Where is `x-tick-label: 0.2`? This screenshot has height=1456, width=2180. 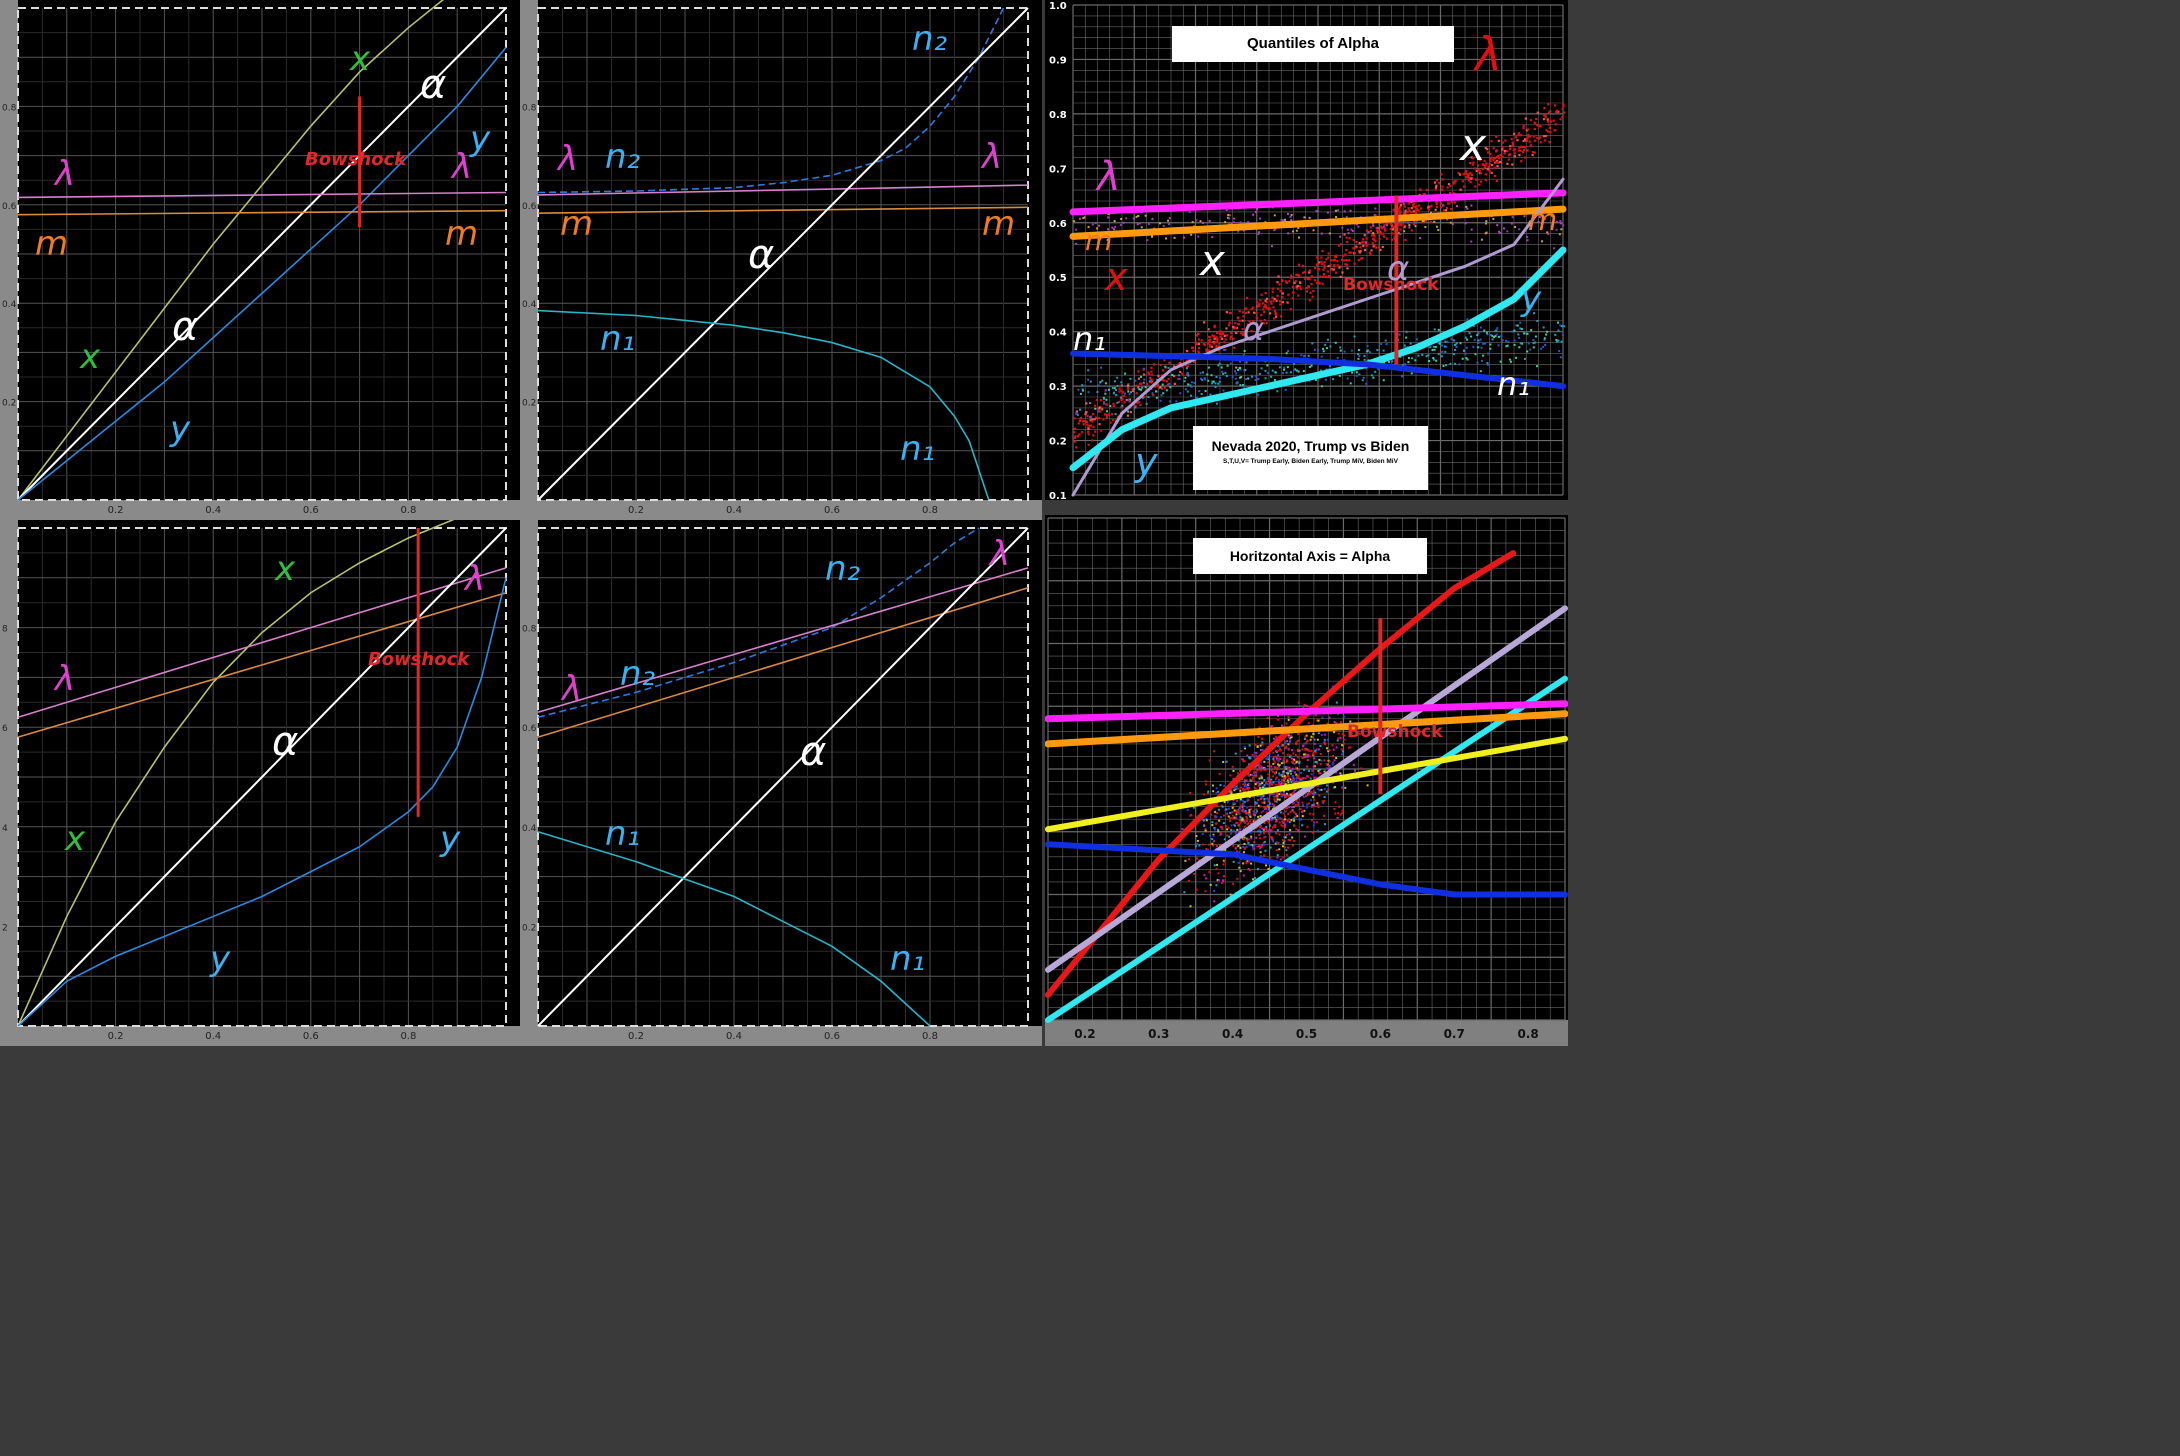 x-tick-label: 0.2 is located at coordinates (636, 1036).